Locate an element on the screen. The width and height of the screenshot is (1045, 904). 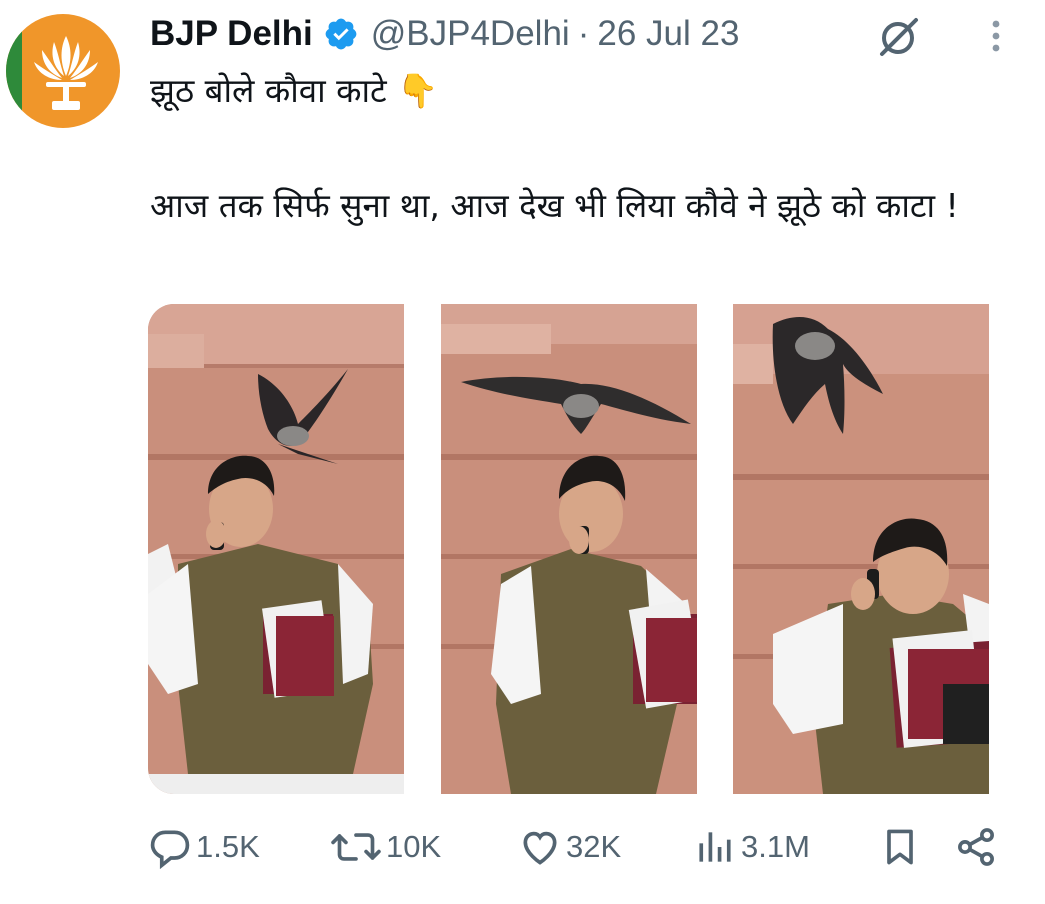
reply-button: 1.5K is located at coordinates (204, 847).